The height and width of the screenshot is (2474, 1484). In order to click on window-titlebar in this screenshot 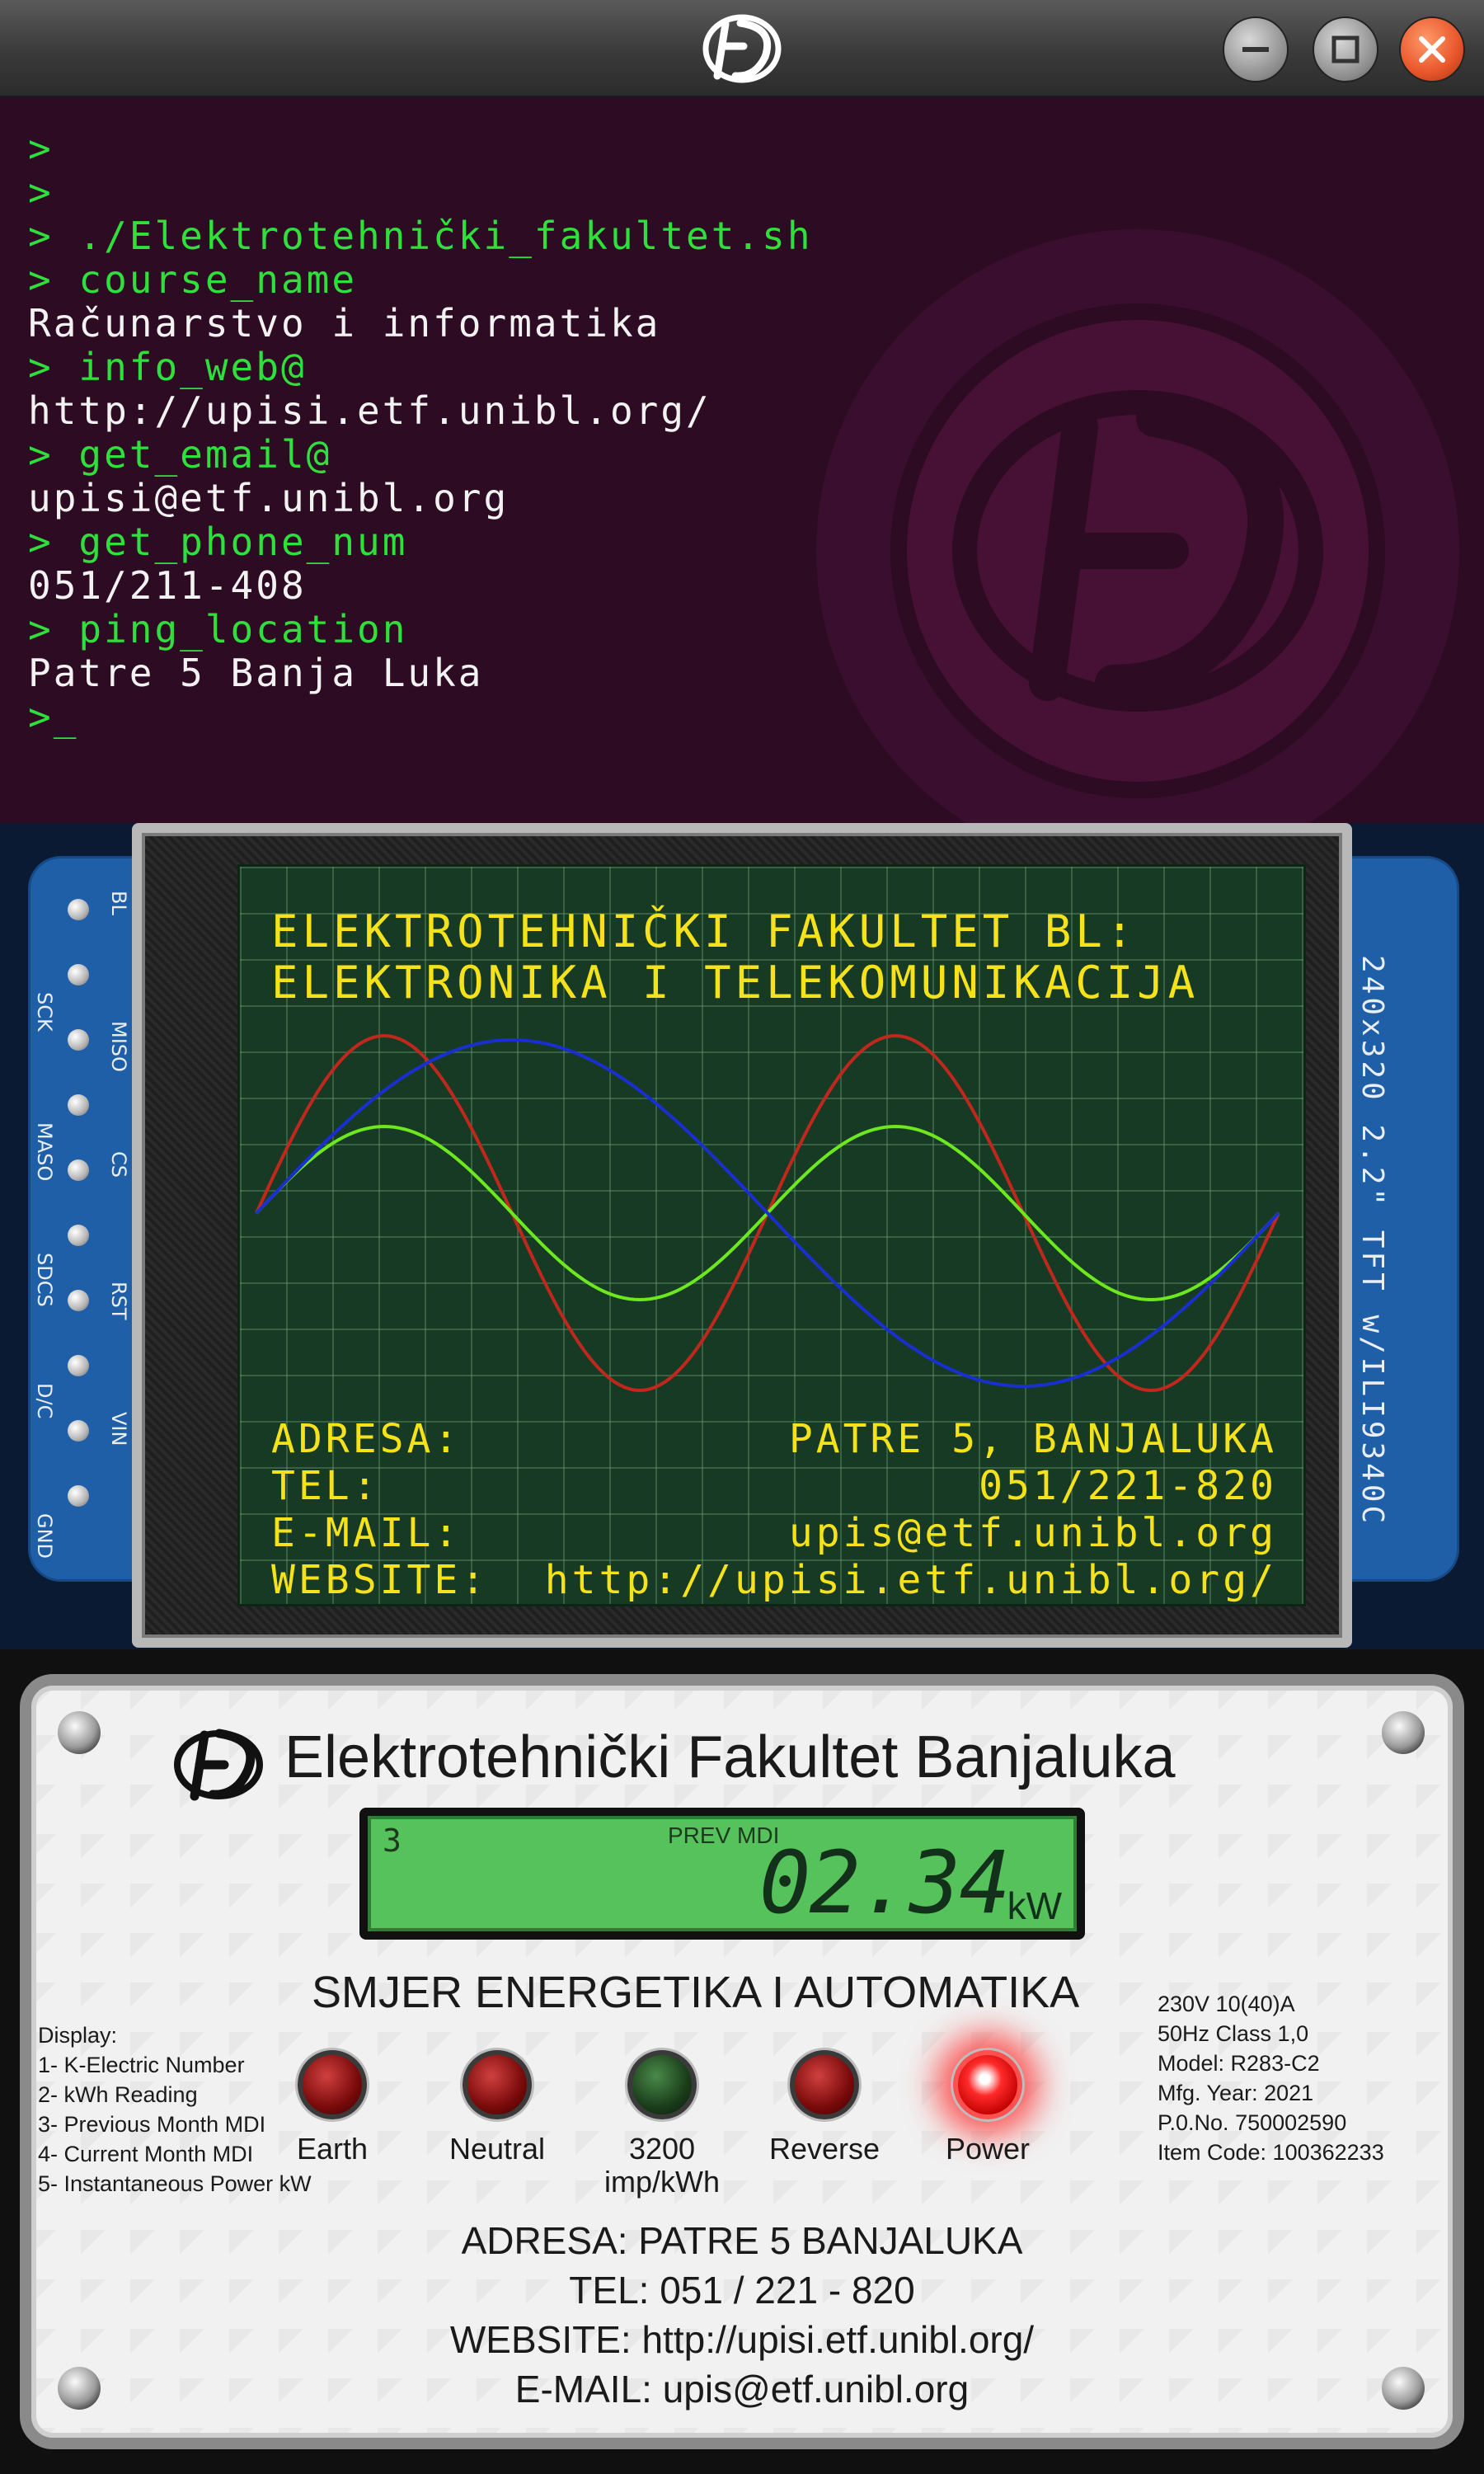, I will do `click(742, 48)`.